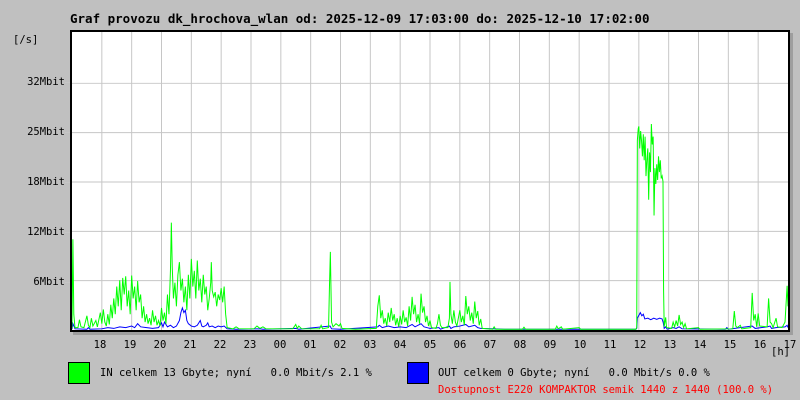 The width and height of the screenshot is (800, 400). What do you see at coordinates (460, 345) in the screenshot?
I see `x-axis-tick-label: 06` at bounding box center [460, 345].